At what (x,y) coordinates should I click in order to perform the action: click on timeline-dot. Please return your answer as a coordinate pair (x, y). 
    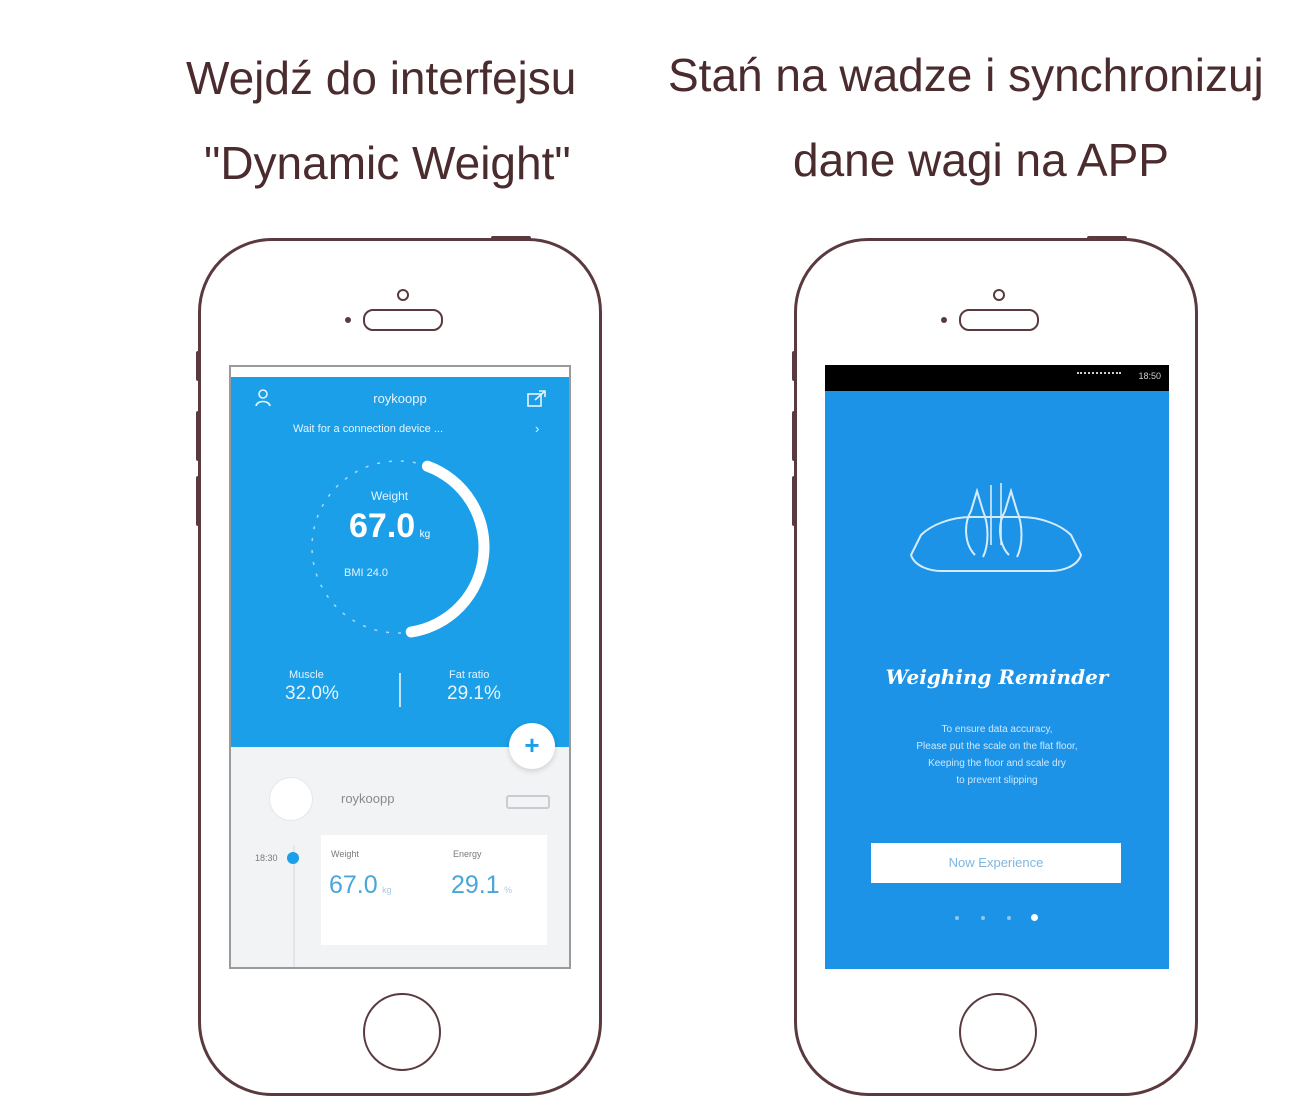
    Looking at the image, I should click on (293, 858).